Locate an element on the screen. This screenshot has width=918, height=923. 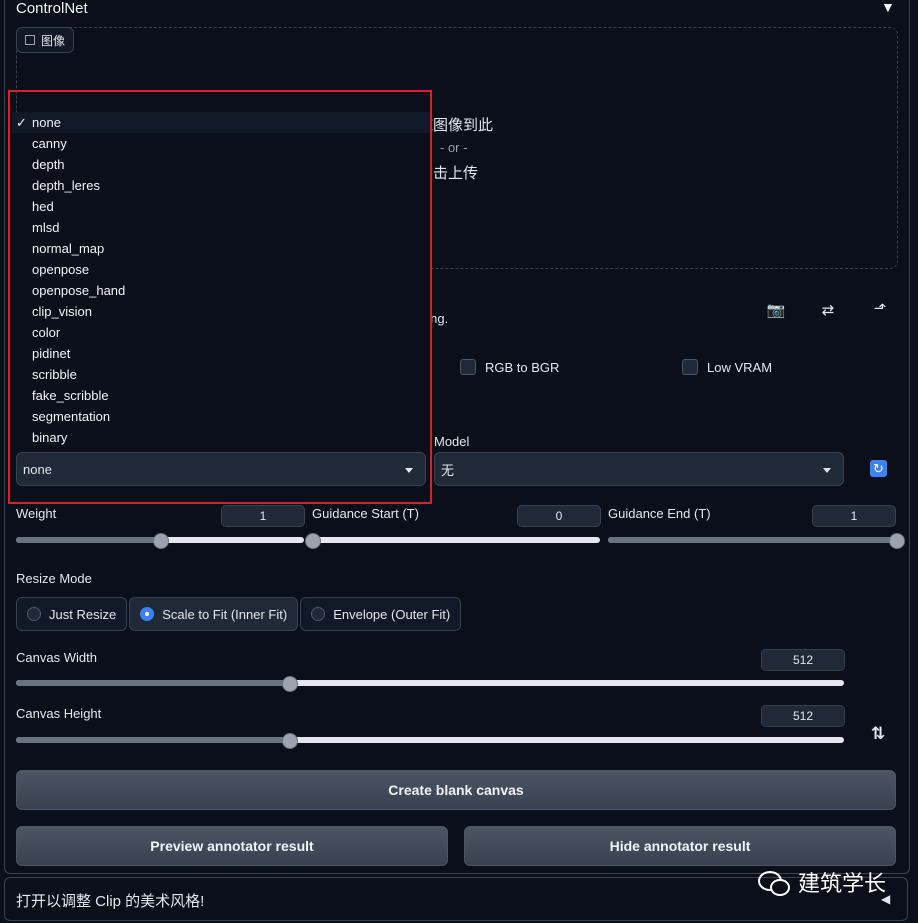
radio-label: Just Resize is located at coordinates (83, 614).